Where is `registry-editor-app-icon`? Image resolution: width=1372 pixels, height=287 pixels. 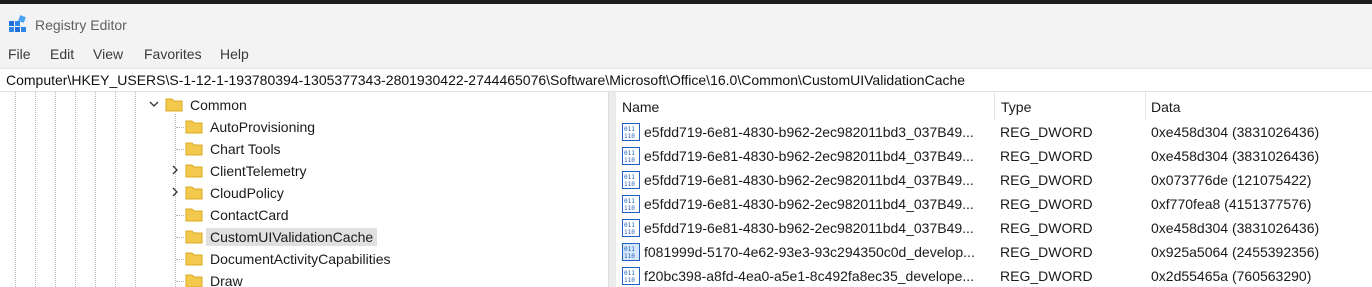
registry-editor-app-icon is located at coordinates (17, 23).